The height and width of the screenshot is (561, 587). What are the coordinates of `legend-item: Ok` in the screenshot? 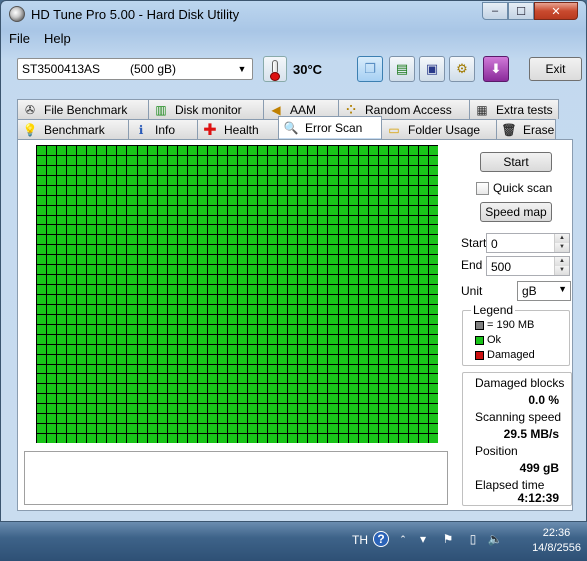 It's located at (488, 340).